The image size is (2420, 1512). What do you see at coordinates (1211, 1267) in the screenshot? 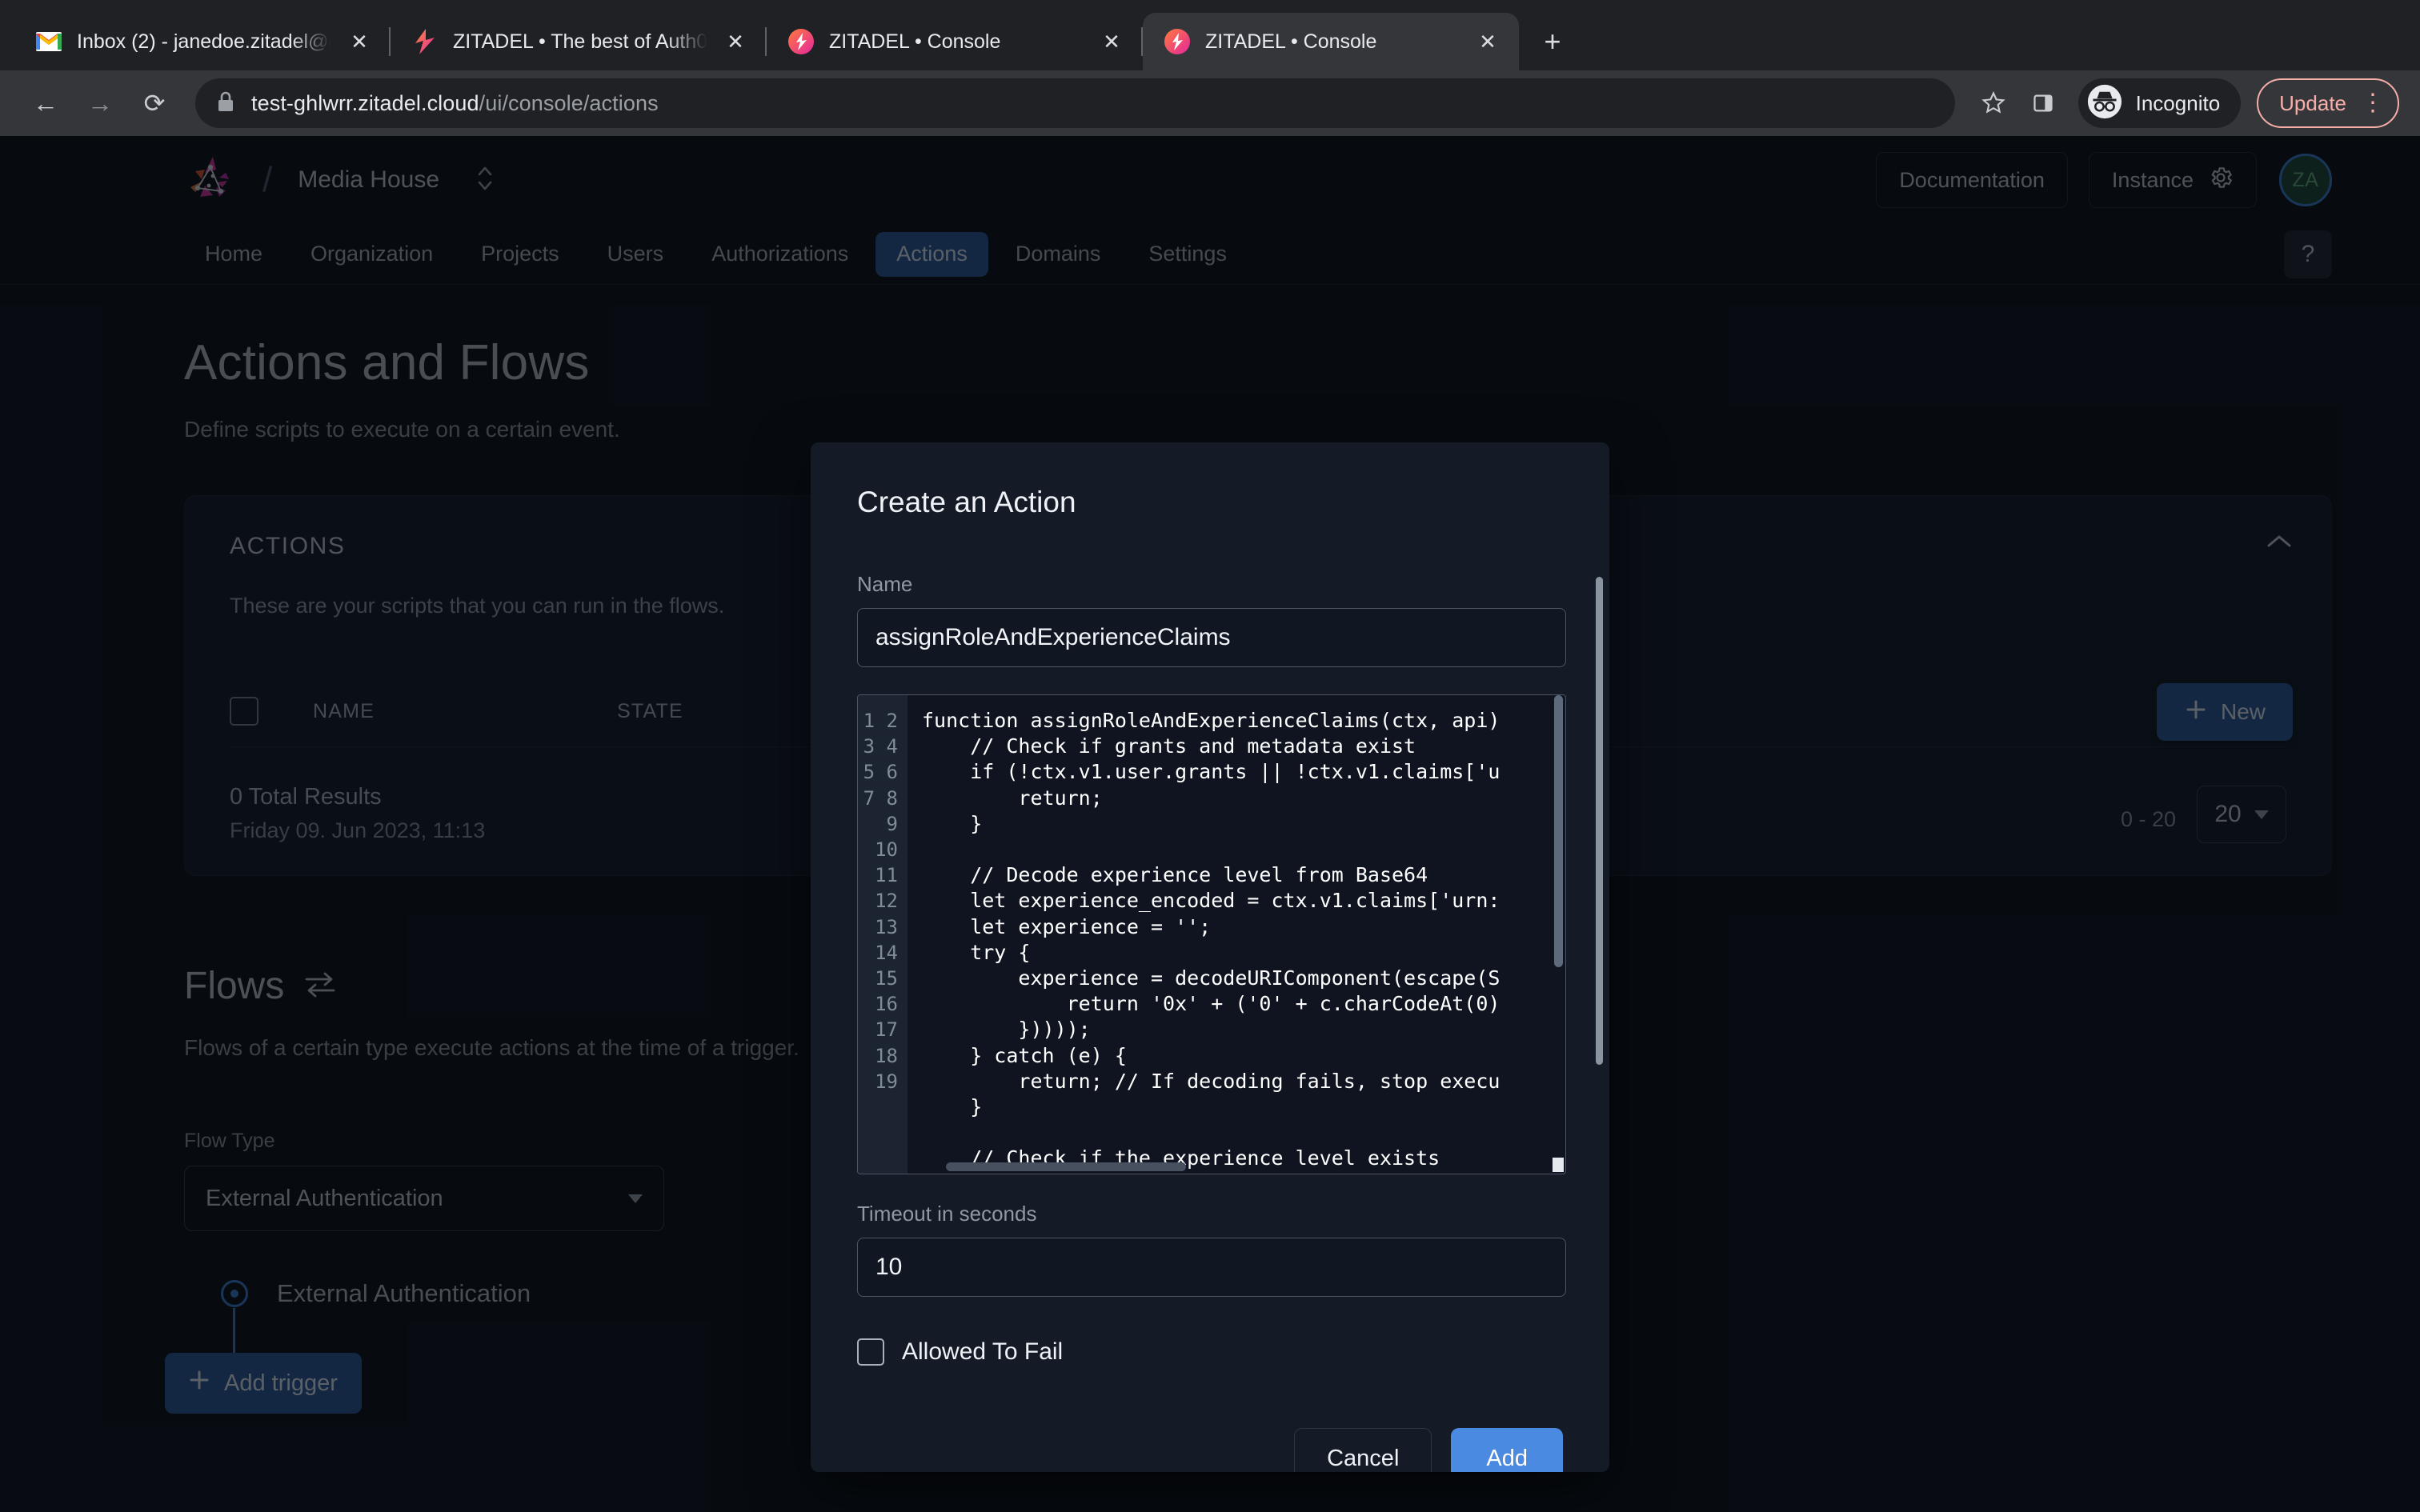
I see `timeout-input: 10` at bounding box center [1211, 1267].